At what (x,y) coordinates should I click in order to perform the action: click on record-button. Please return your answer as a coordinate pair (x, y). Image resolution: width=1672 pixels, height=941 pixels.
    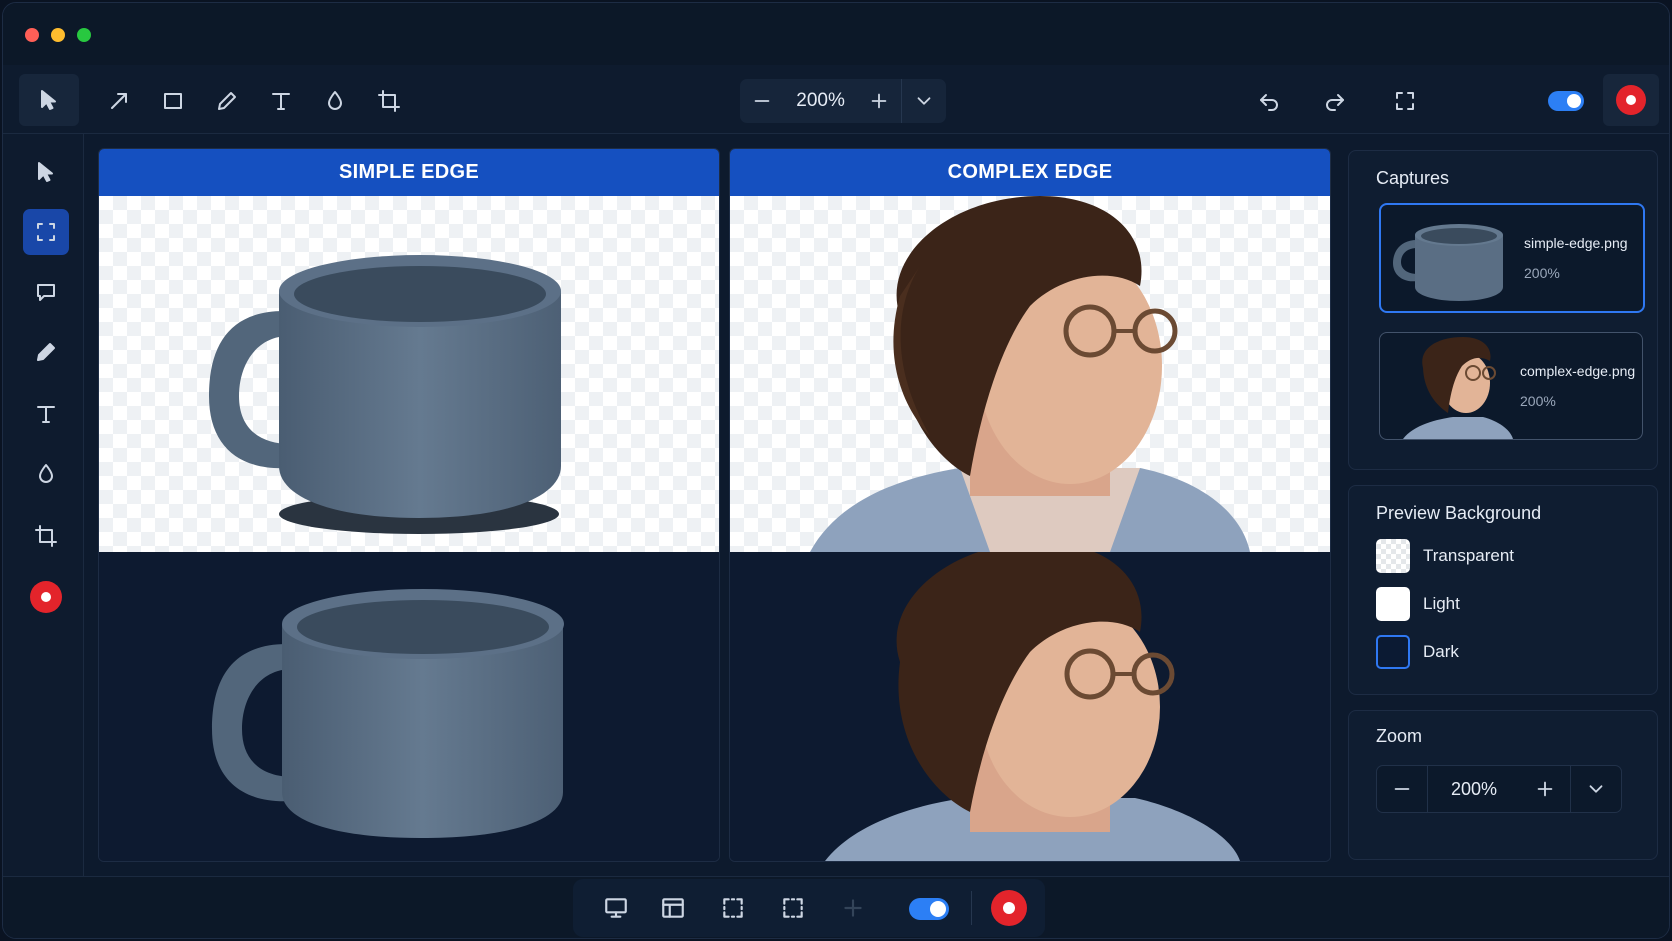
    Looking at the image, I should click on (1631, 100).